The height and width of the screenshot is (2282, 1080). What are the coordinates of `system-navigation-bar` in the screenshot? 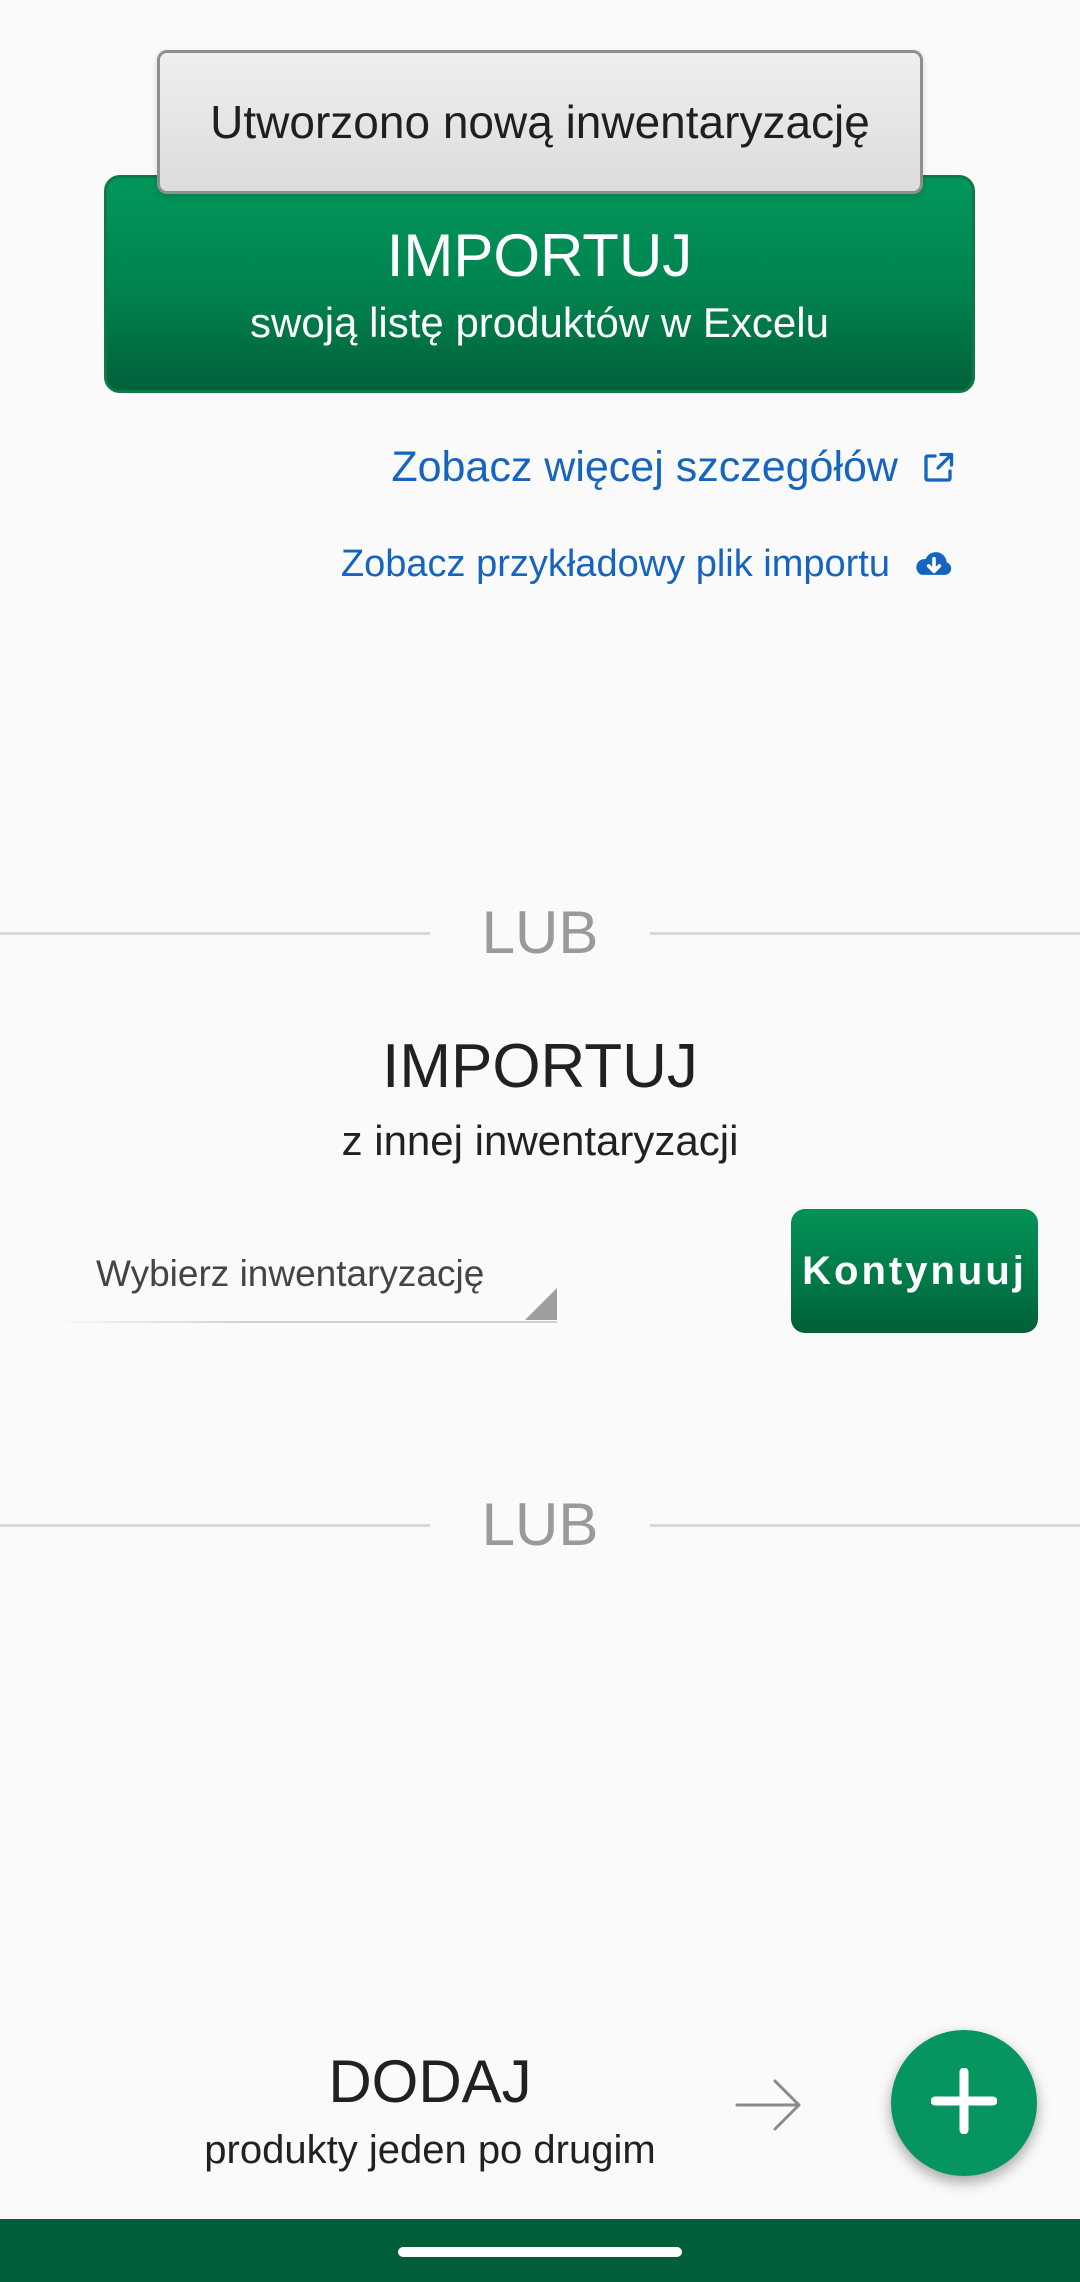 It's located at (540, 2250).